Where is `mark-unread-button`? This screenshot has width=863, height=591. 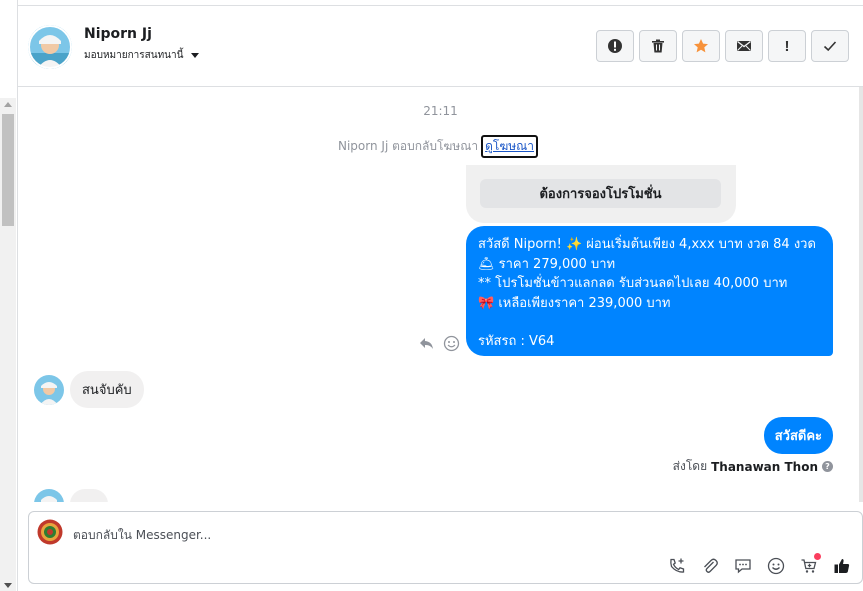
mark-unread-button is located at coordinates (744, 46).